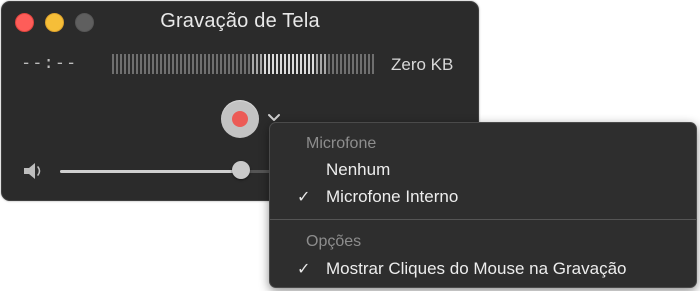 The image size is (700, 291). Describe the element at coordinates (240, 170) in the screenshot. I see `volume-slider-thumb` at that location.